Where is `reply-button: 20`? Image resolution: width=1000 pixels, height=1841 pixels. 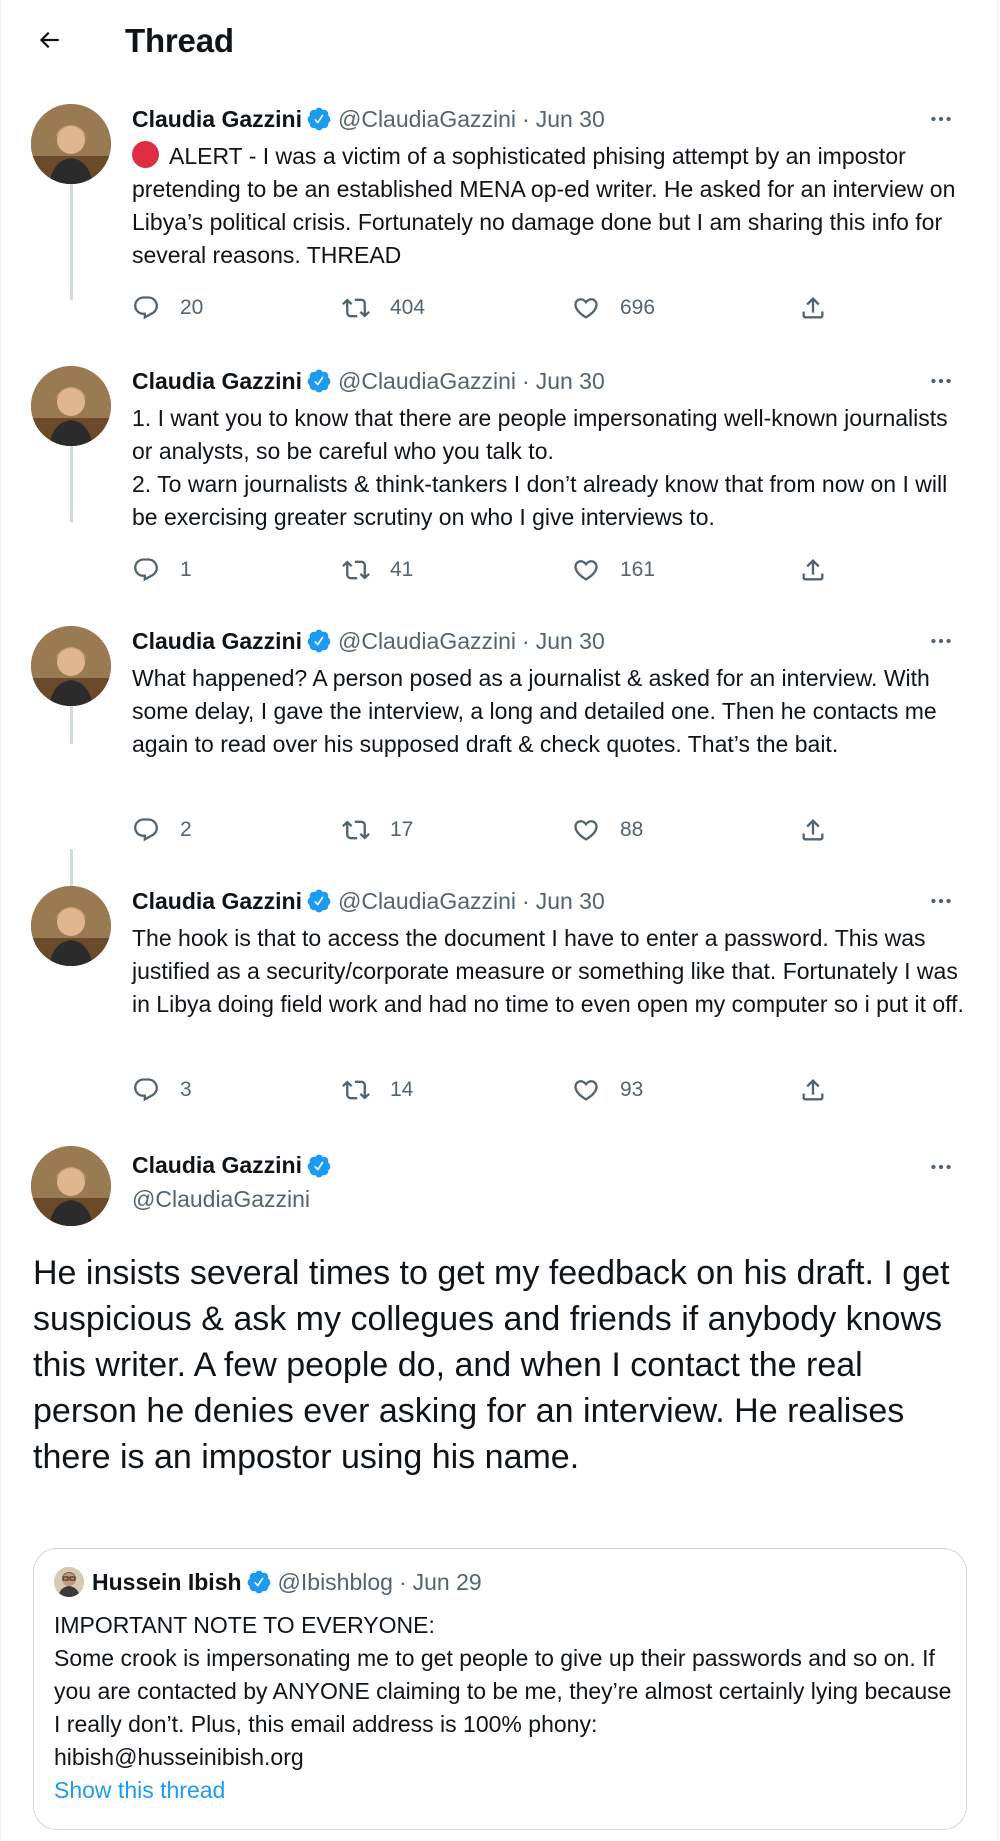 reply-button: 20 is located at coordinates (167, 308).